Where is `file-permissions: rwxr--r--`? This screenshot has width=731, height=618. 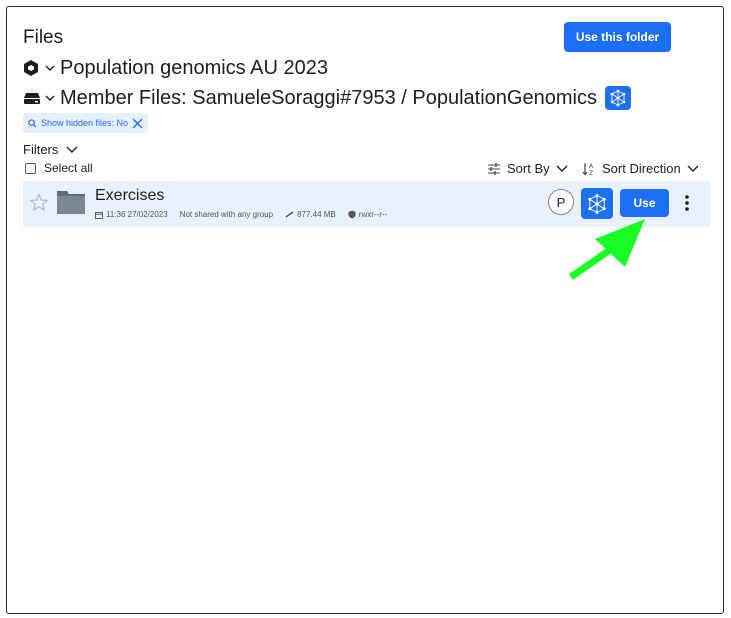
file-permissions: rwxr--r-- is located at coordinates (367, 214).